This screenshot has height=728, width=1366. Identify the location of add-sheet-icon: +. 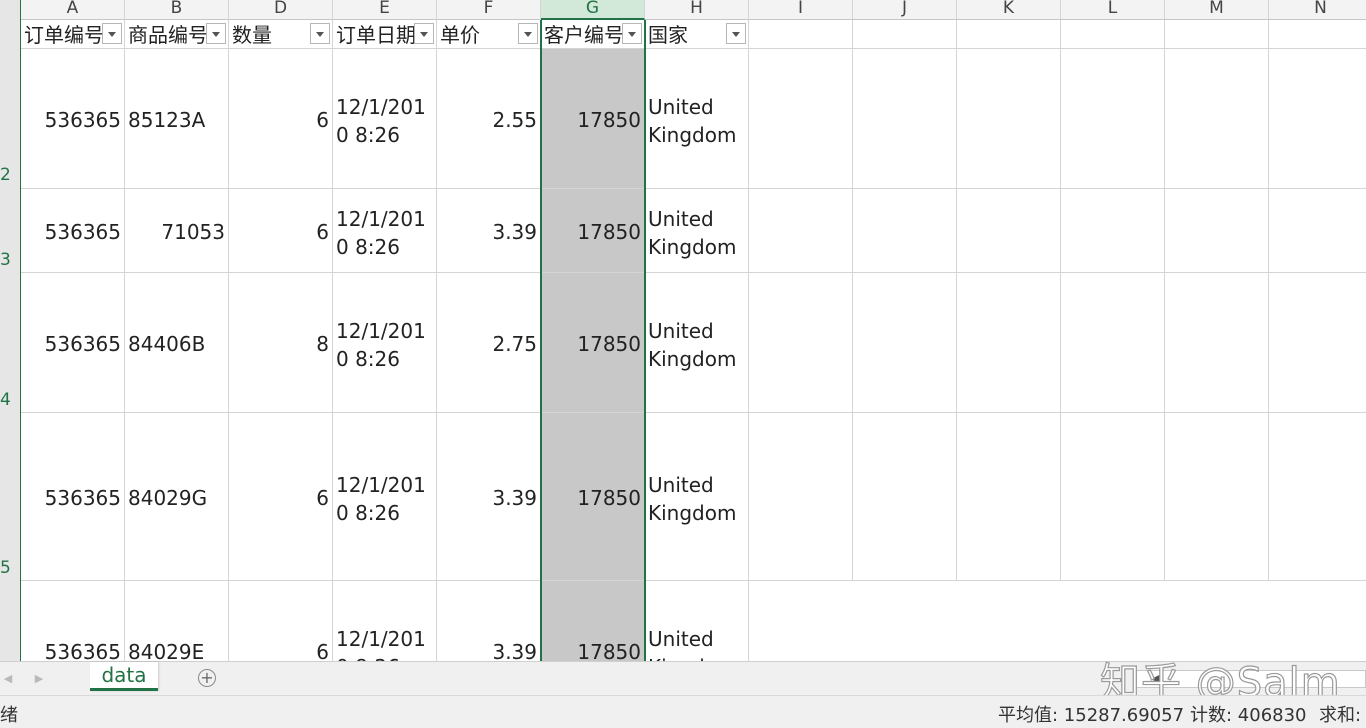
(207, 678).